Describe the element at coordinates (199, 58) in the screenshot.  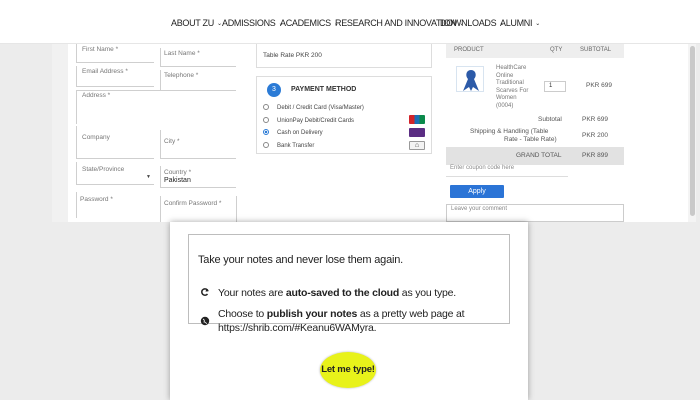
I see `last-name-field: Last Name *` at that location.